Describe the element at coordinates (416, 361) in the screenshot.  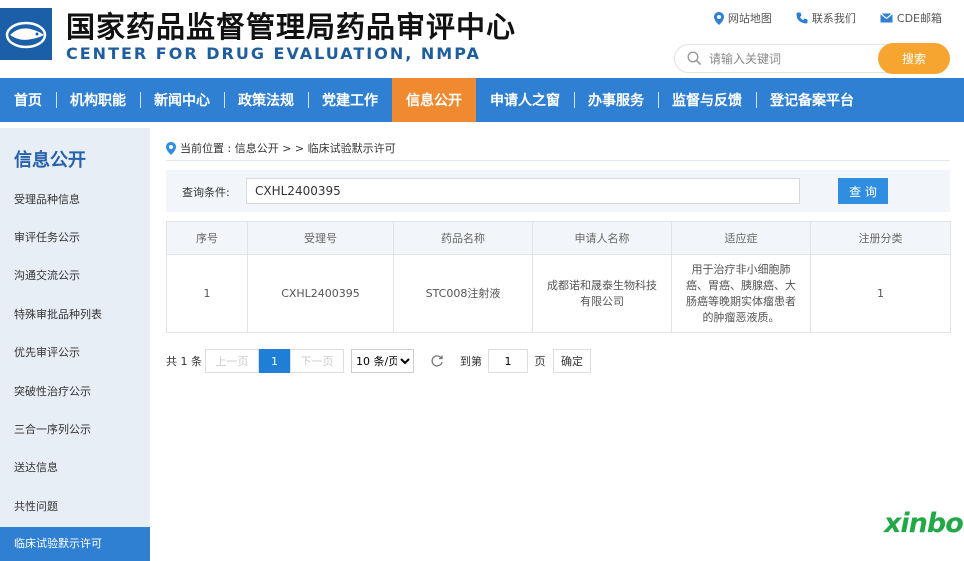
I see `pagination: 共 1 条 上一页 1 下一页 10 条/页 到第 页 确定` at that location.